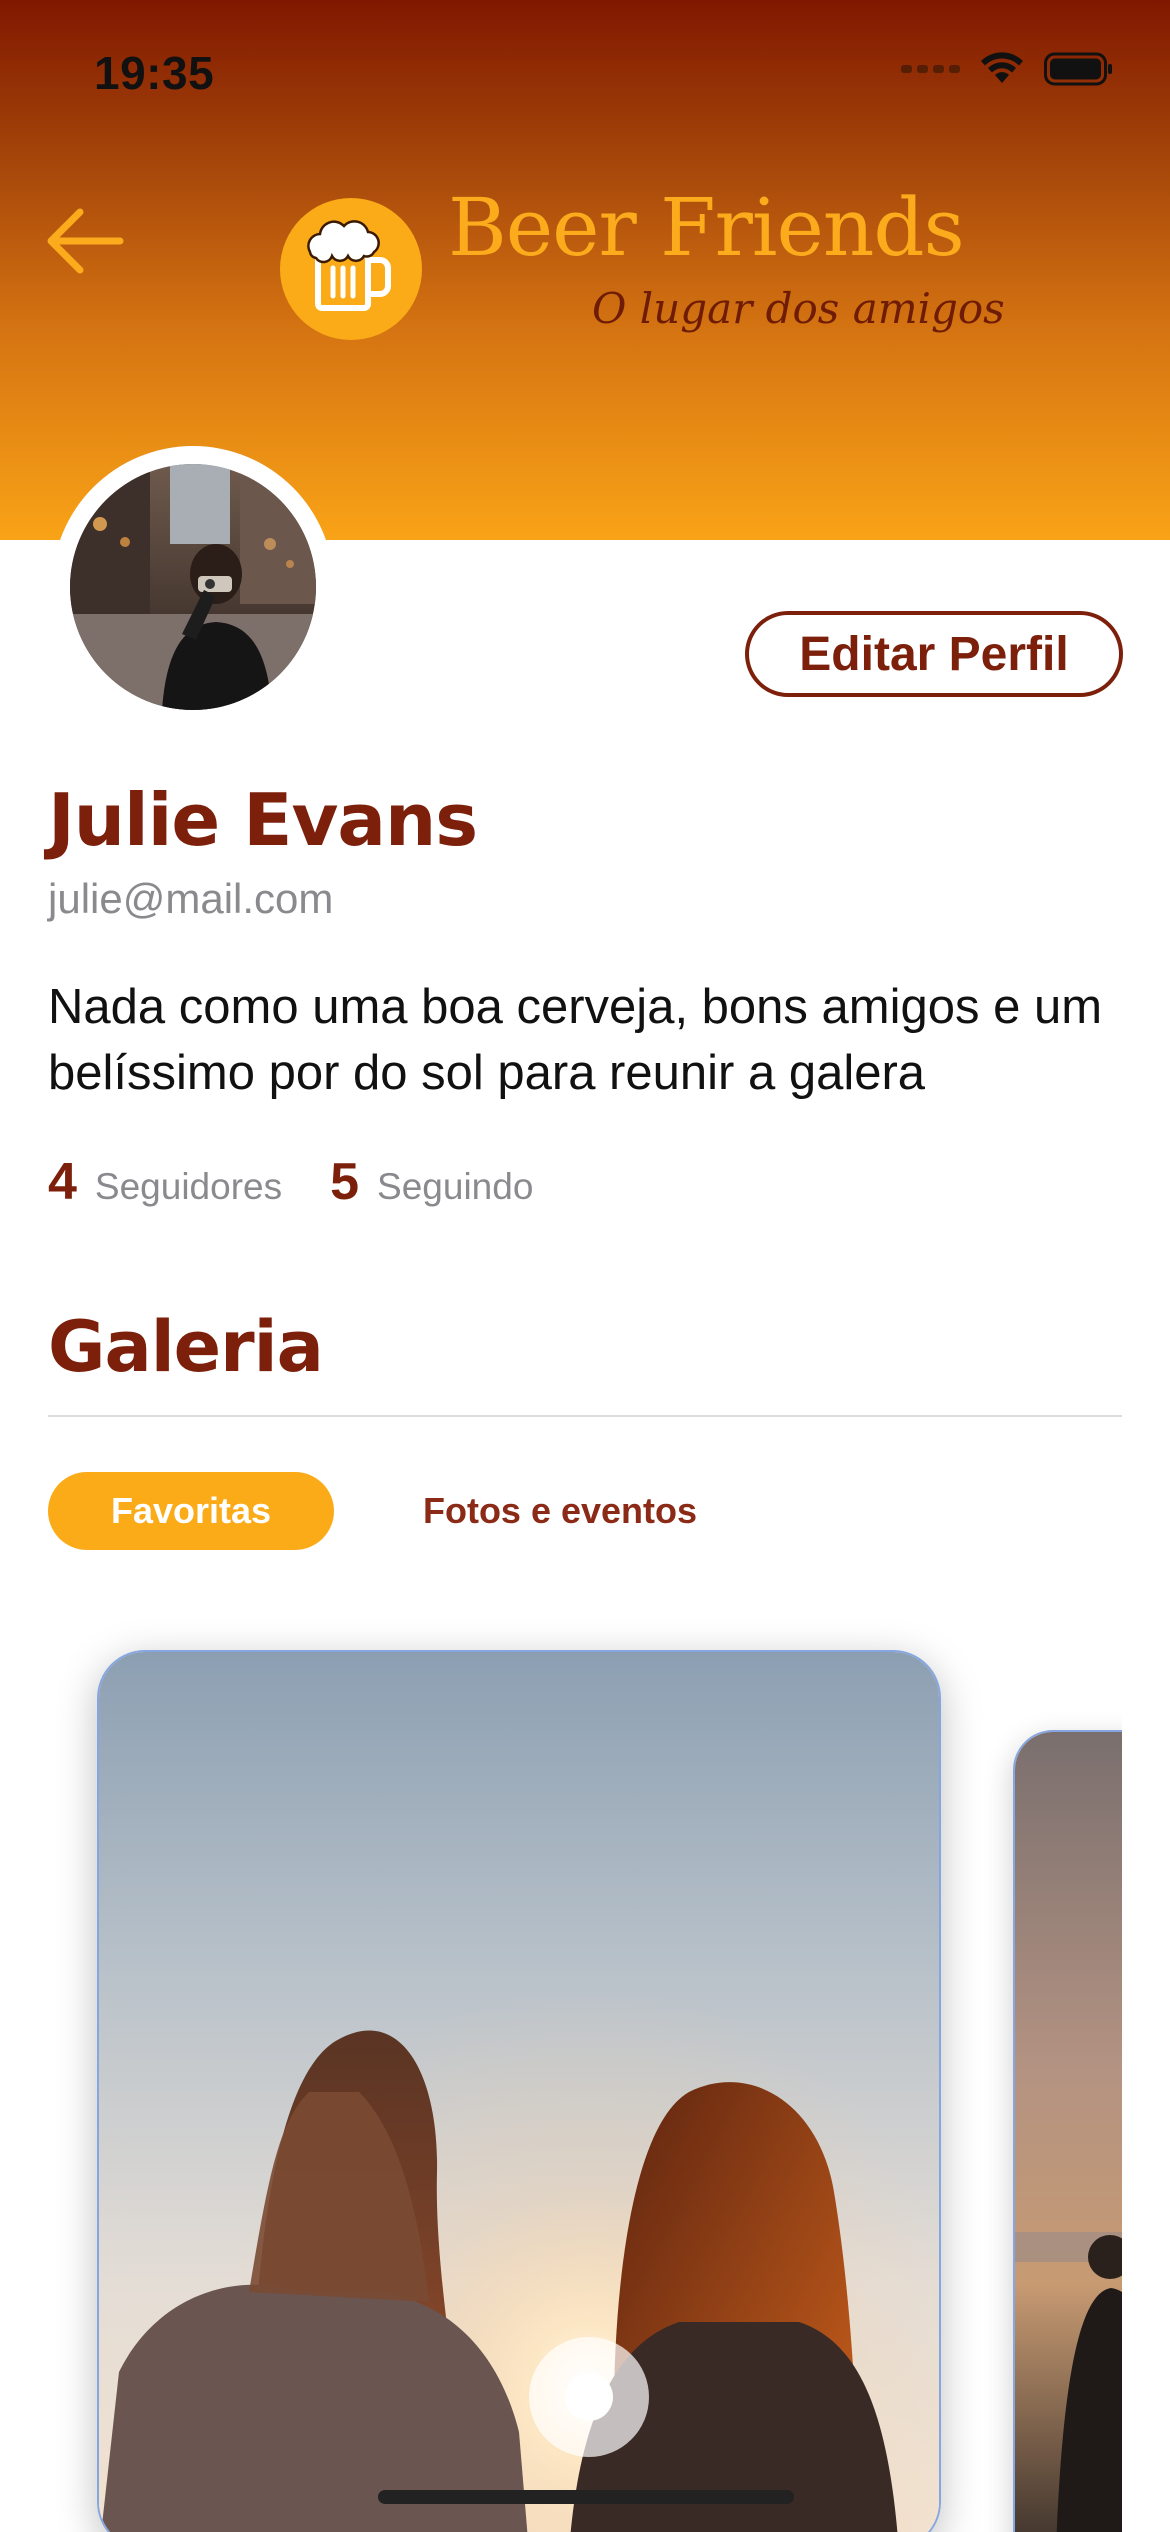 The width and height of the screenshot is (1170, 2532). Describe the element at coordinates (934, 654) in the screenshot. I see `edit-profile-button: Editar Perfil` at that location.